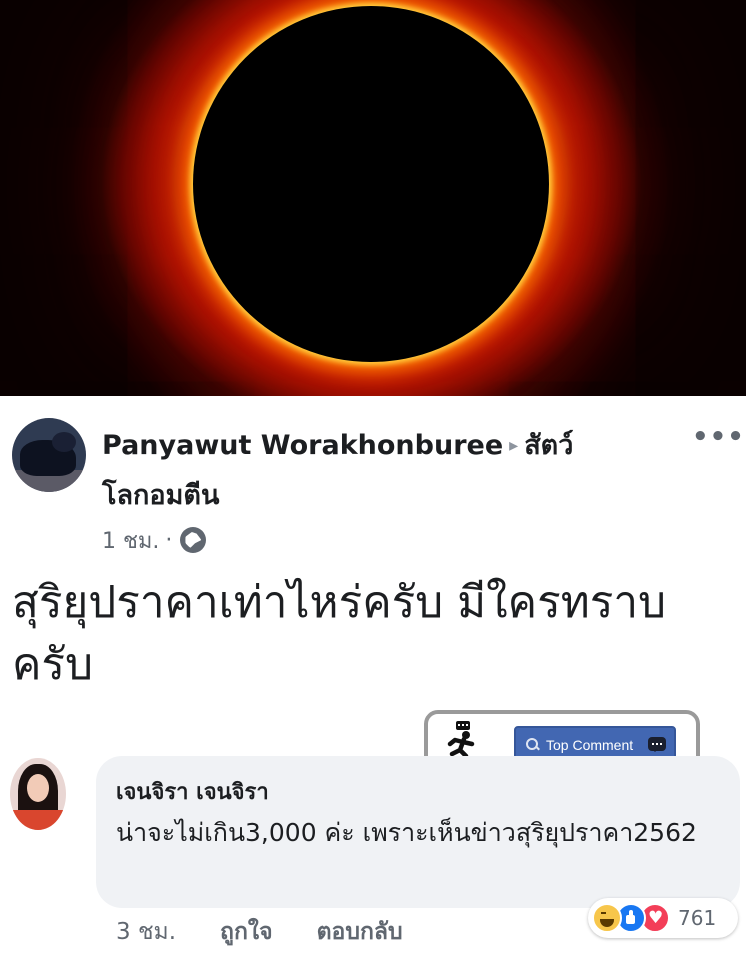  I want to click on author-avatar, so click(49, 455).